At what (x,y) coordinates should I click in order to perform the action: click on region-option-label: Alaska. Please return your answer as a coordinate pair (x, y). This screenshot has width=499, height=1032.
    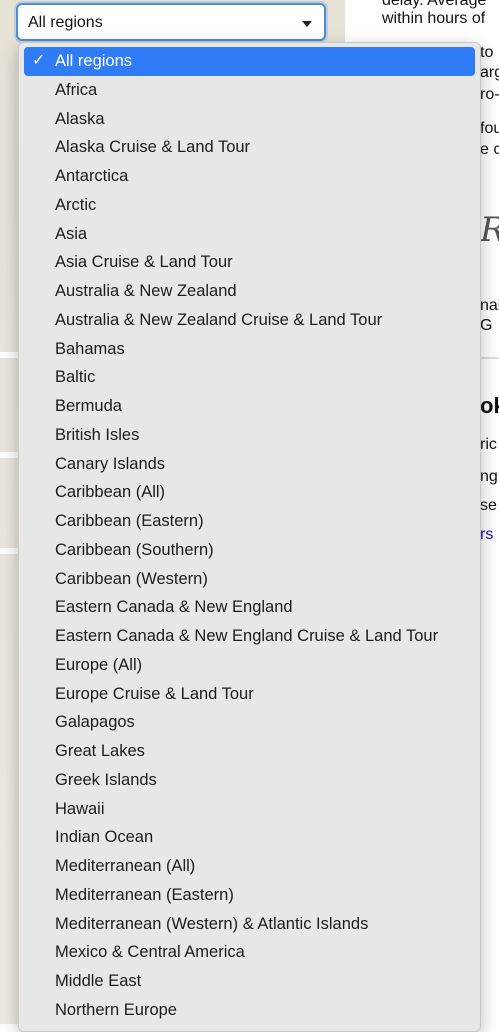
    Looking at the image, I should click on (80, 118).